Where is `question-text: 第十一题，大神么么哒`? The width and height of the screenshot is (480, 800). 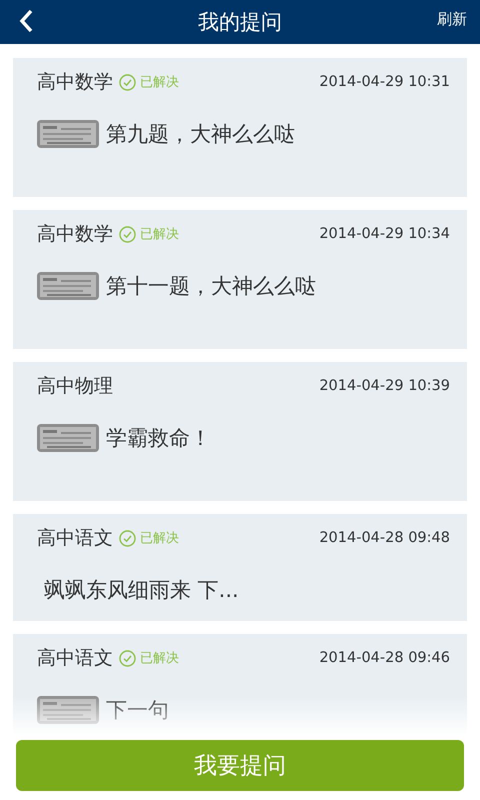 question-text: 第十一题，大神么么哒 is located at coordinates (211, 286).